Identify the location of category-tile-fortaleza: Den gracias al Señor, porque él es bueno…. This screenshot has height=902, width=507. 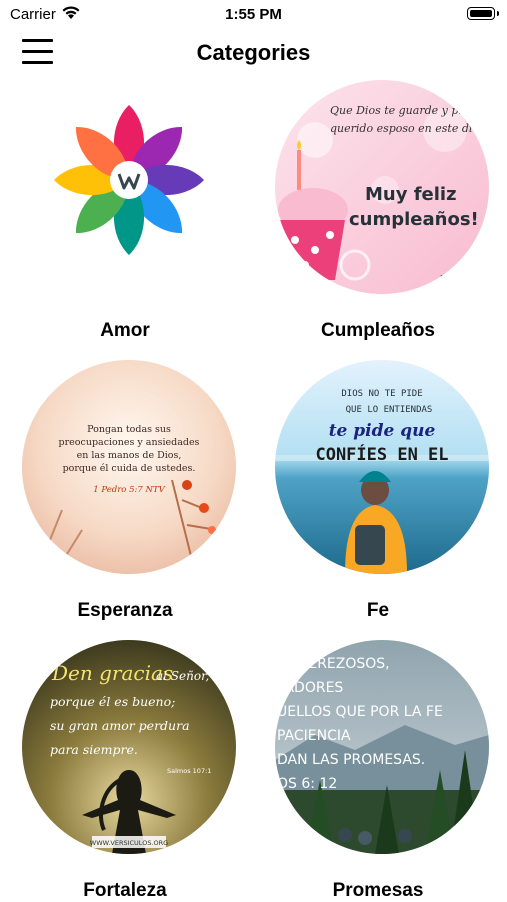
(125, 770).